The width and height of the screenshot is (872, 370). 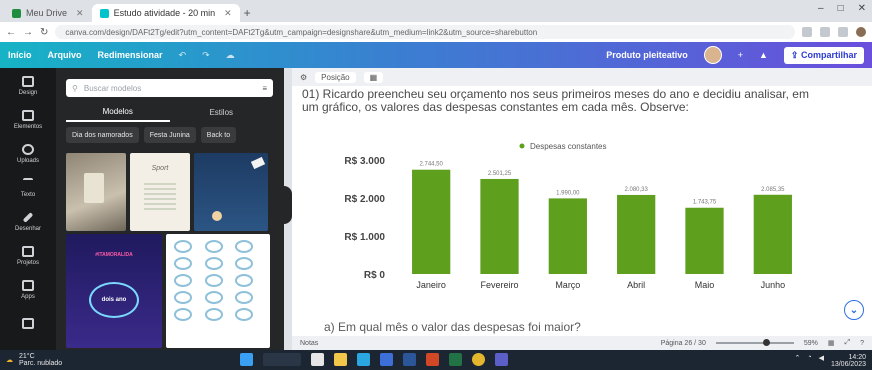 I want to click on taskbar-apps, so click(x=374, y=359).